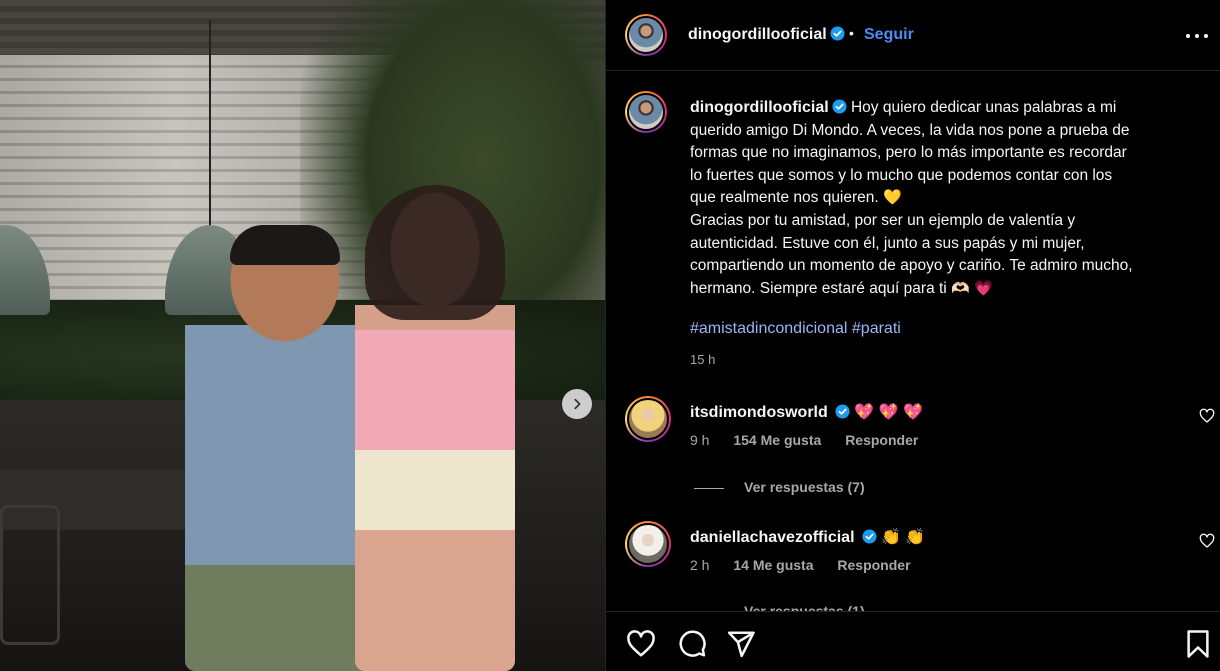 The width and height of the screenshot is (1220, 671). I want to click on view-replies-button: Ver respuestas (7), so click(779, 487).